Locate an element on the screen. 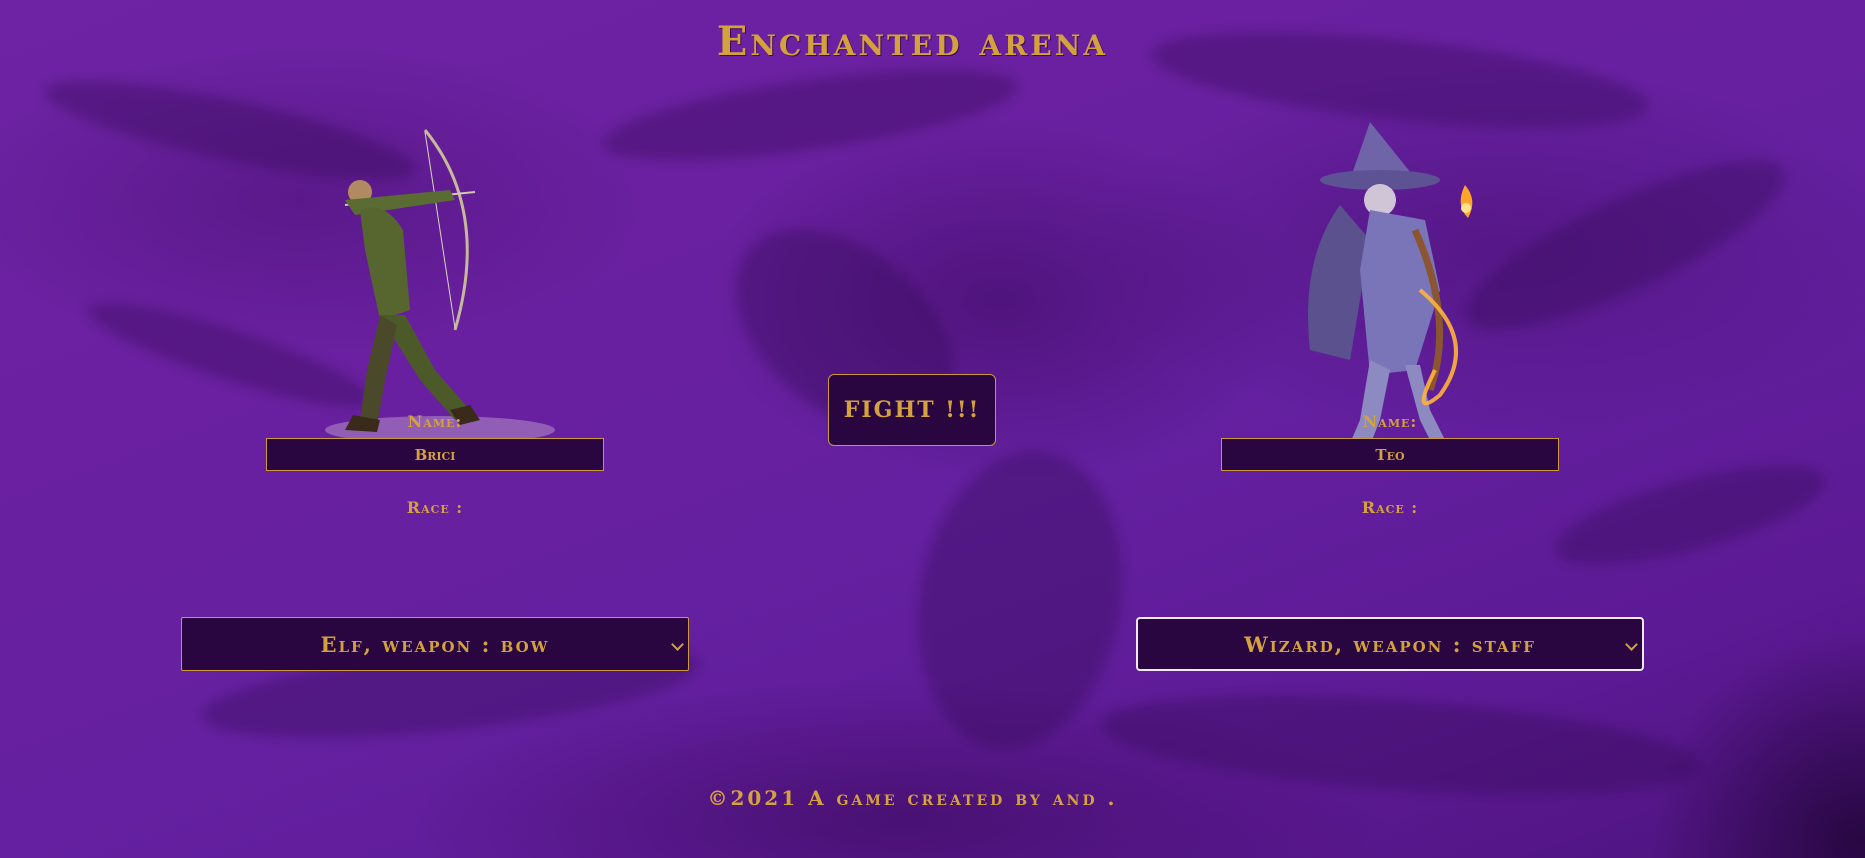 This screenshot has height=858, width=1865. player-two-race-select: Wizard, weapon : staff is located at coordinates (1390, 644).